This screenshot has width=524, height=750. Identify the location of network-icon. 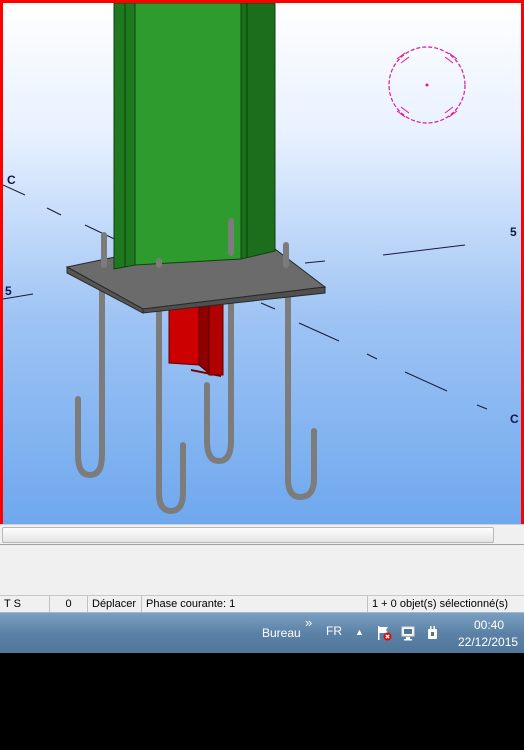
(409, 633).